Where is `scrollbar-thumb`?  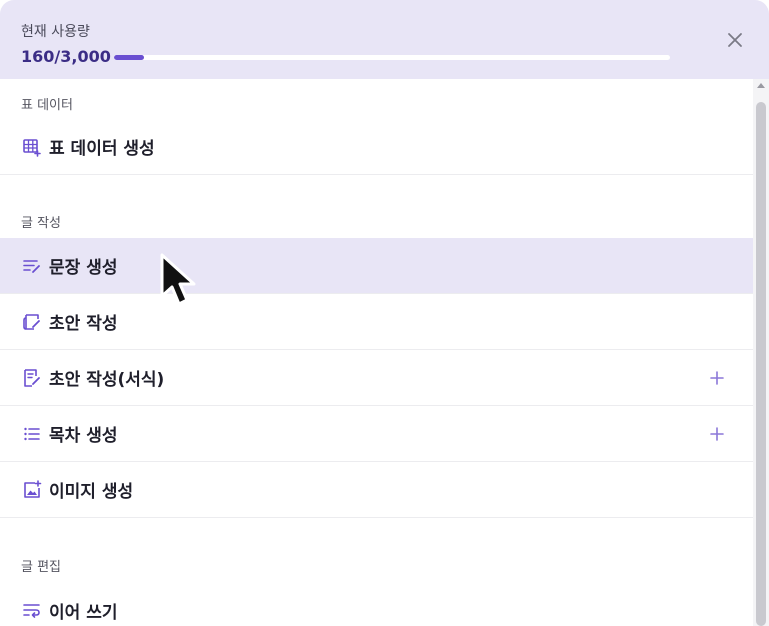
scrollbar-thumb is located at coordinates (761, 364).